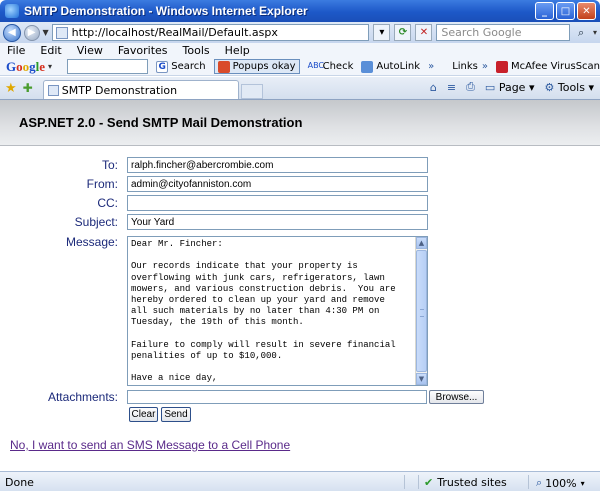 This screenshot has height=491, width=600. Describe the element at coordinates (109, 165) in the screenshot. I see `to-label: To:` at that location.